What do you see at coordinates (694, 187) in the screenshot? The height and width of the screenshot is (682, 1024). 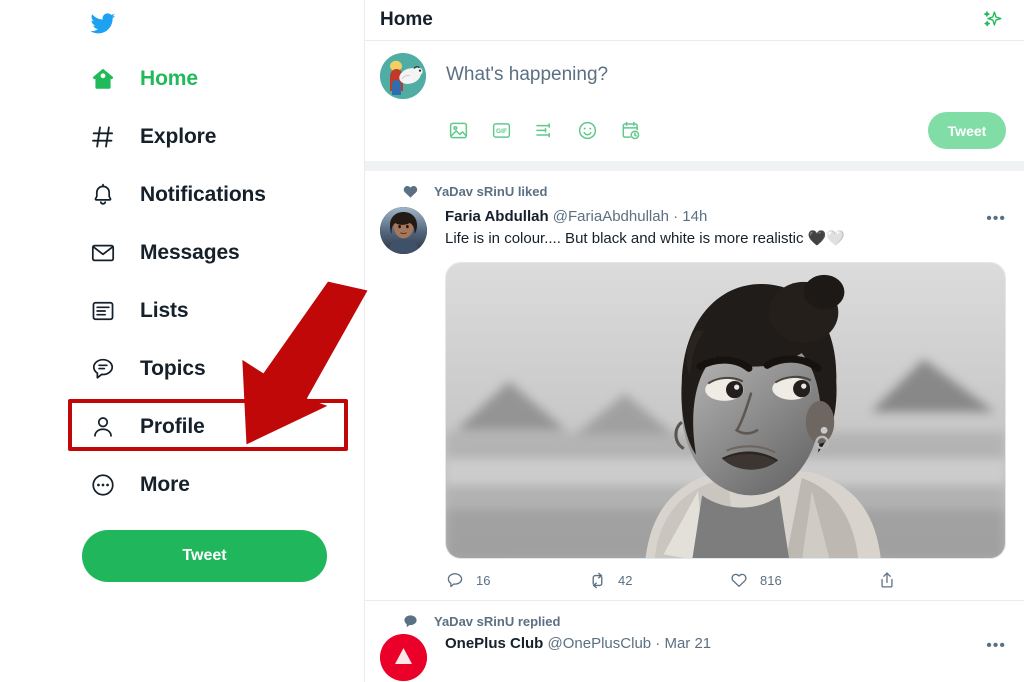 I see `social-context: YaDav sRinU liked` at bounding box center [694, 187].